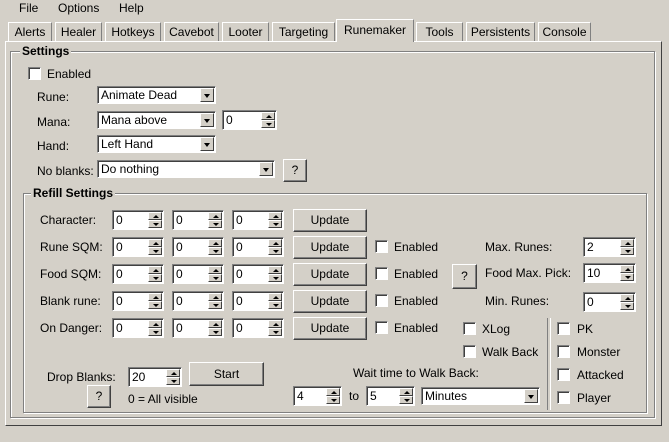  Describe the element at coordinates (609, 247) in the screenshot. I see `max-runes-stepper: 2` at that location.